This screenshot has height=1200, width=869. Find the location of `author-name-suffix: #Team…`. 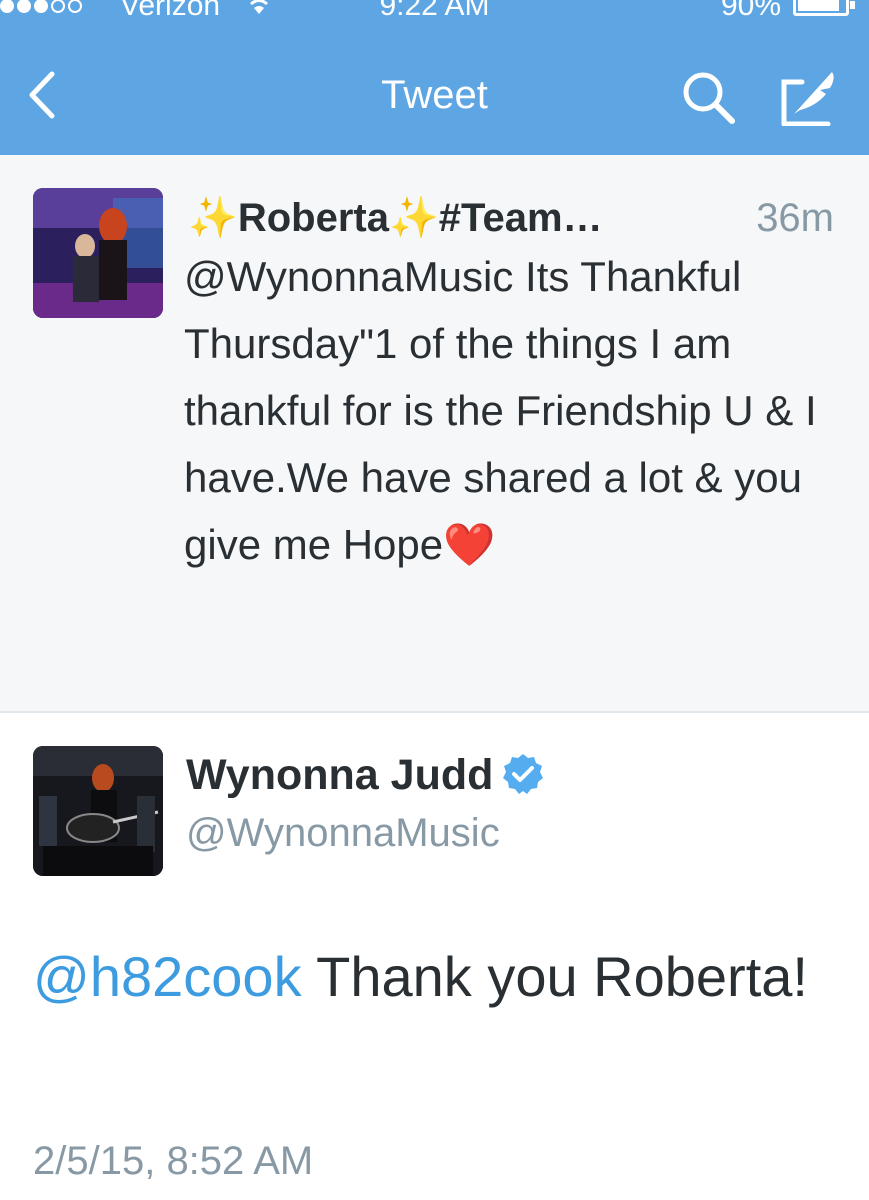

author-name-suffix: #Team… is located at coordinates (521, 218).